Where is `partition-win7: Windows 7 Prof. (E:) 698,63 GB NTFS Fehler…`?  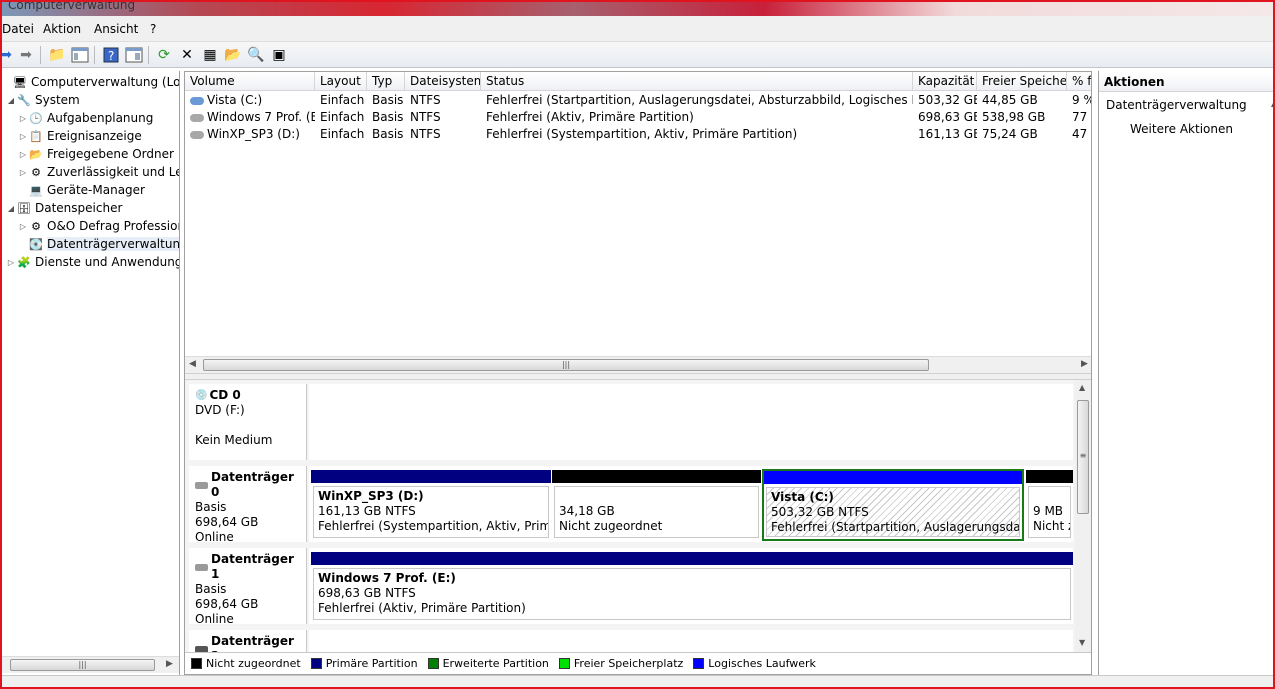 partition-win7: Windows 7 Prof. (E:) 698,63 GB NTFS Fehler… is located at coordinates (692, 587).